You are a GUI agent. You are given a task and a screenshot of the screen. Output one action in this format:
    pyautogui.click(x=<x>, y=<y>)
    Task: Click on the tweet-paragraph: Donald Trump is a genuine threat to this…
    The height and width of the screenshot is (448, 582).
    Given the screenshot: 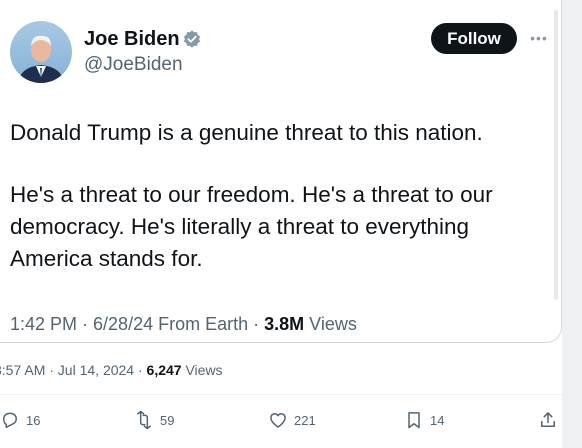 What is the action you would take?
    pyautogui.click(x=246, y=132)
    